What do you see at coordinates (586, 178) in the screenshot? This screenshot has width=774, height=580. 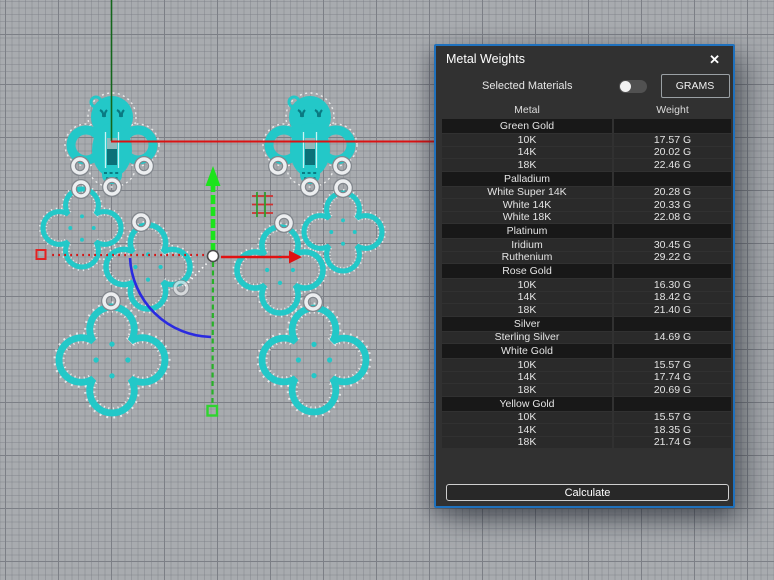 I see `section-header-row: Palladium` at bounding box center [586, 178].